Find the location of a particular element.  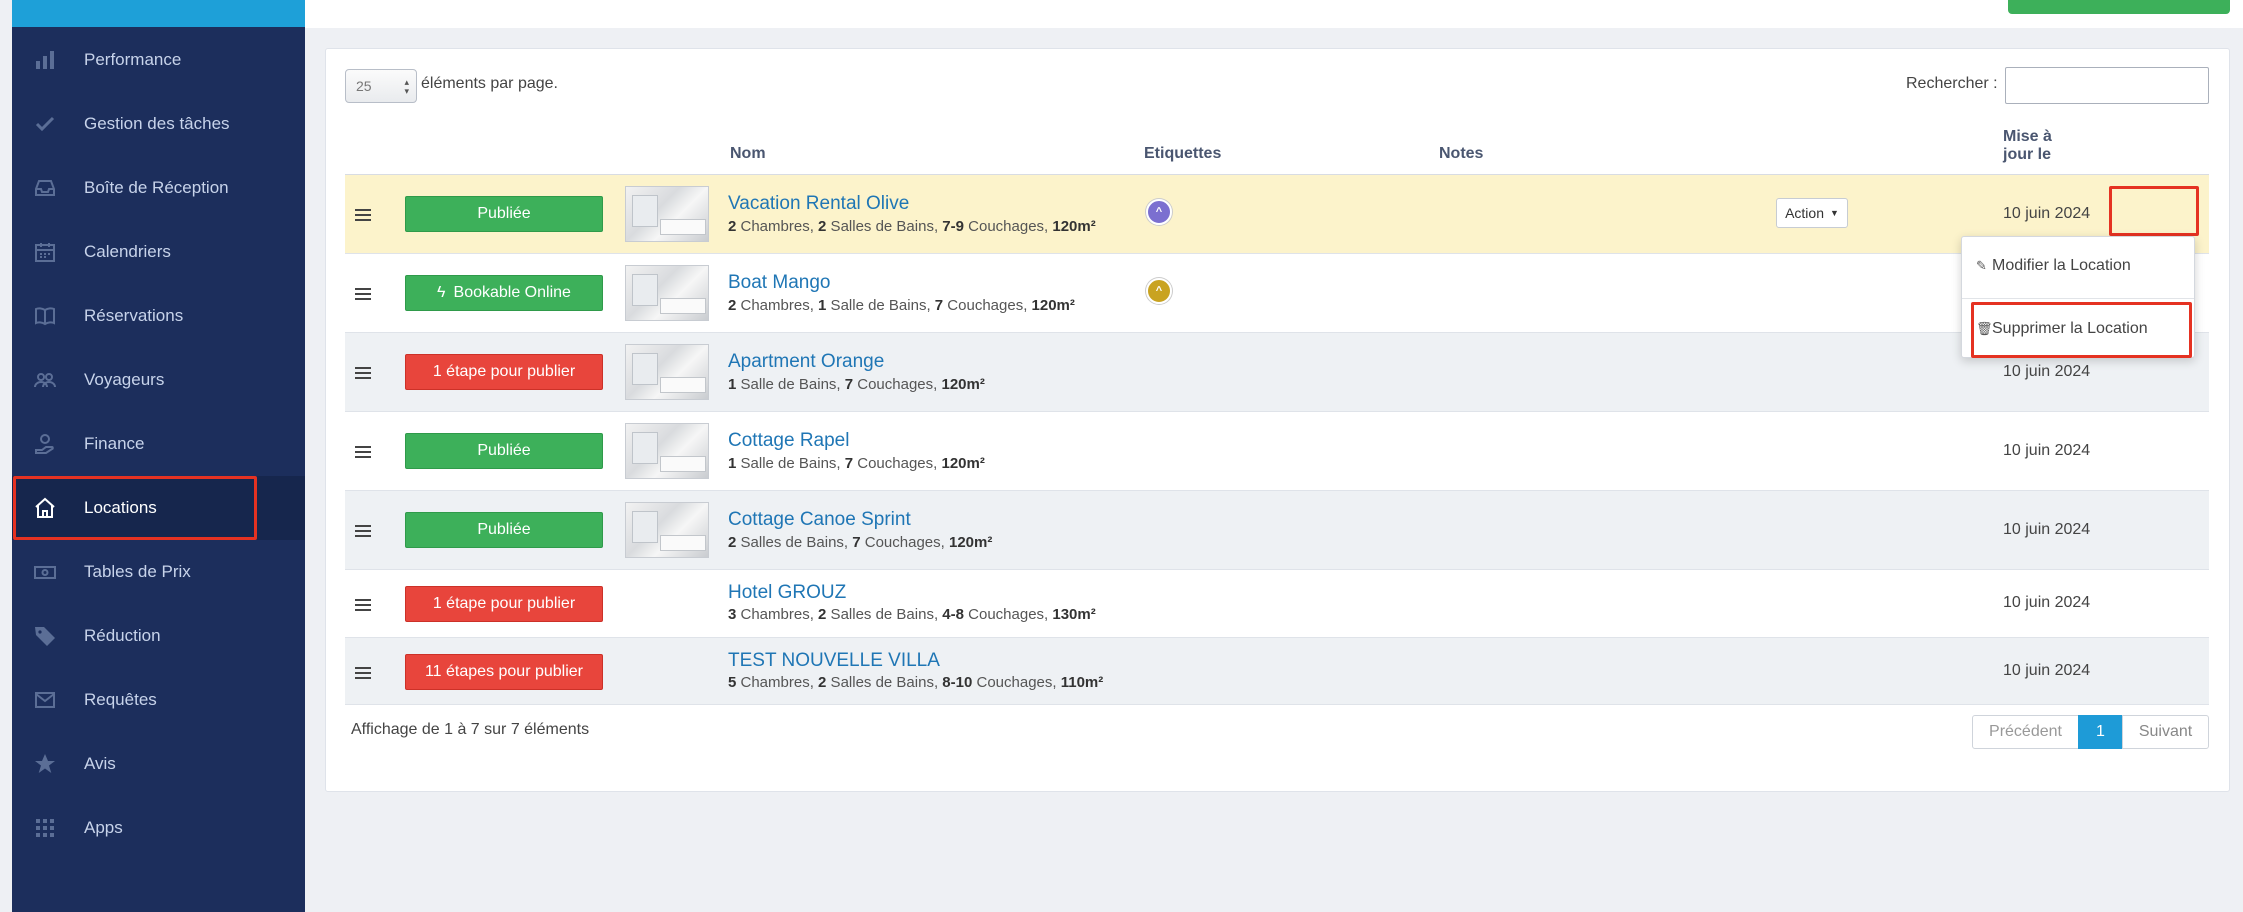

select-arrows-icon: ▴ ▾ is located at coordinates (406, 86).